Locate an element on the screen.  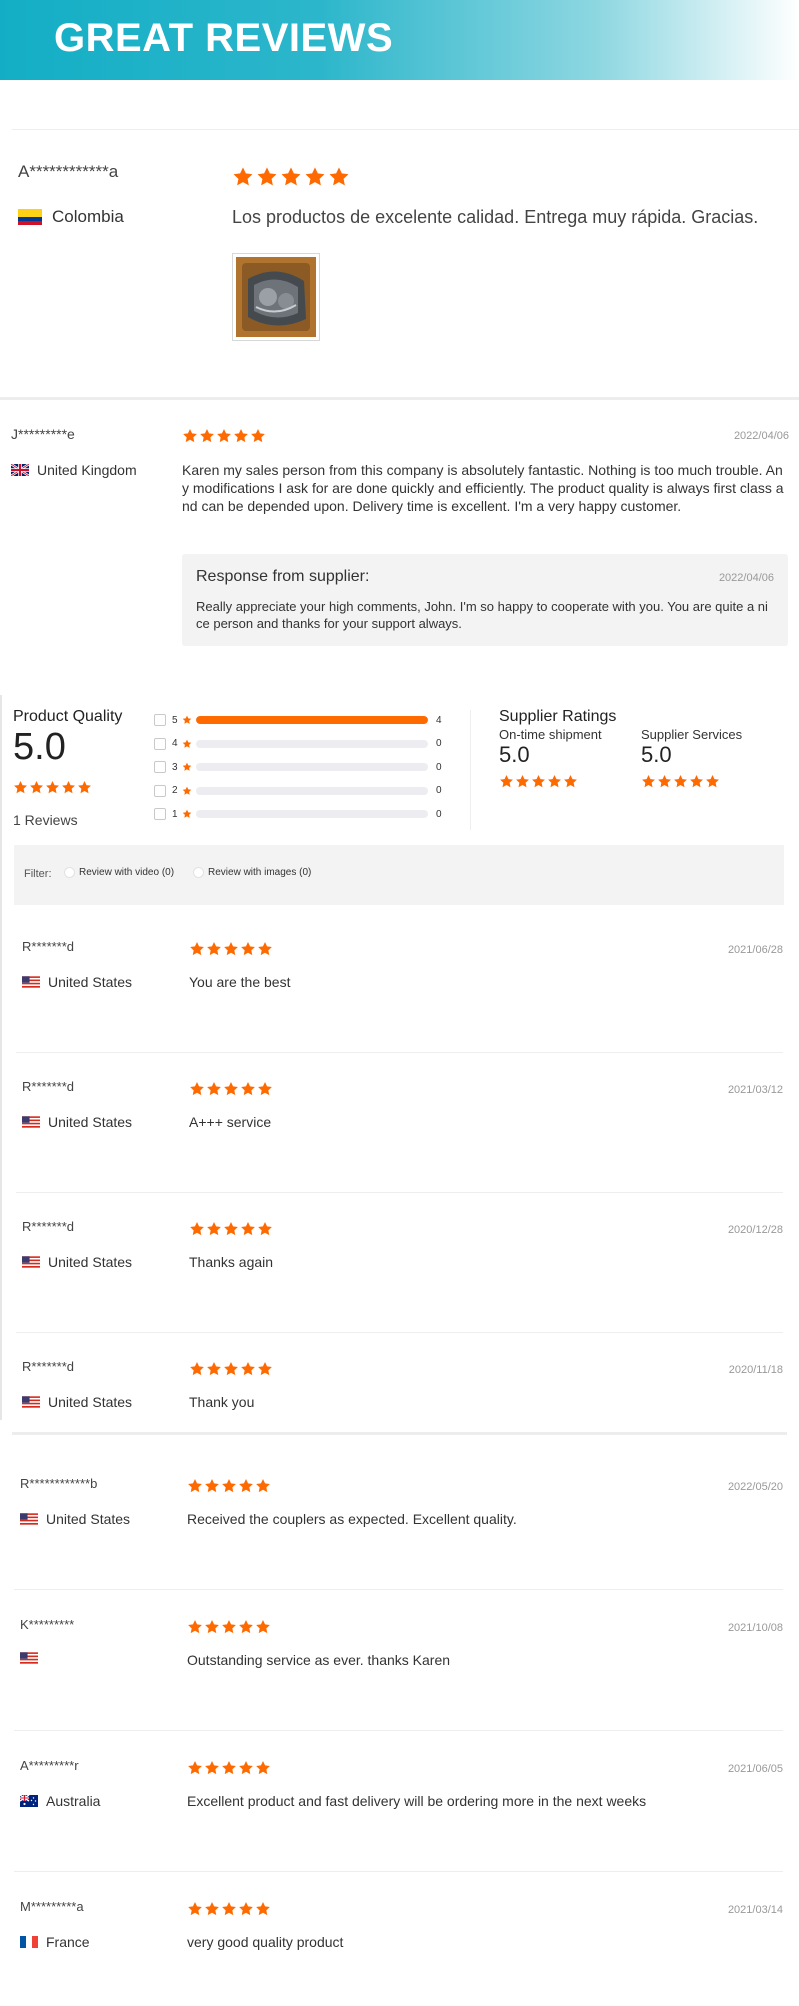
distribution-row-5: 54 is located at coordinates (299, 720).